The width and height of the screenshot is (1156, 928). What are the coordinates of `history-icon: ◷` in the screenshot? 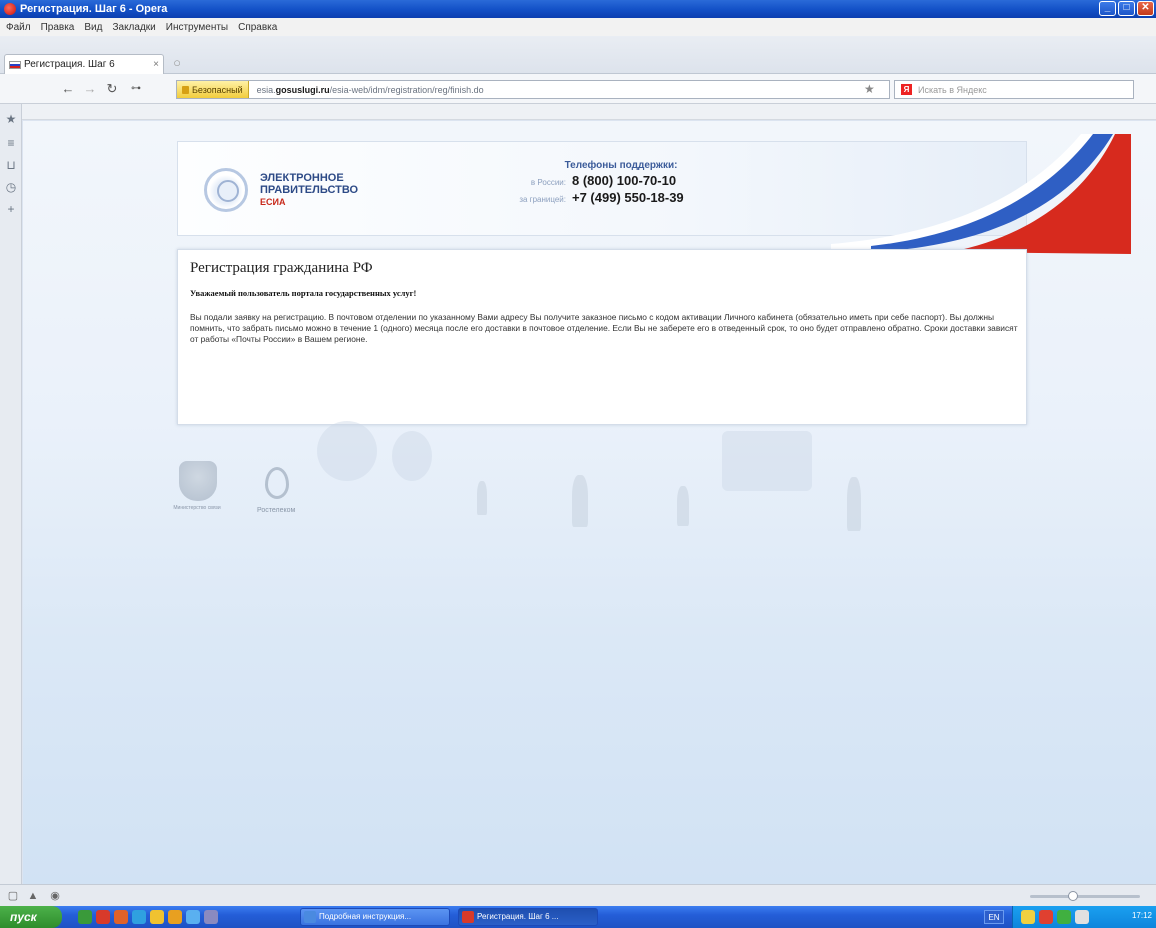 It's located at (11, 187).